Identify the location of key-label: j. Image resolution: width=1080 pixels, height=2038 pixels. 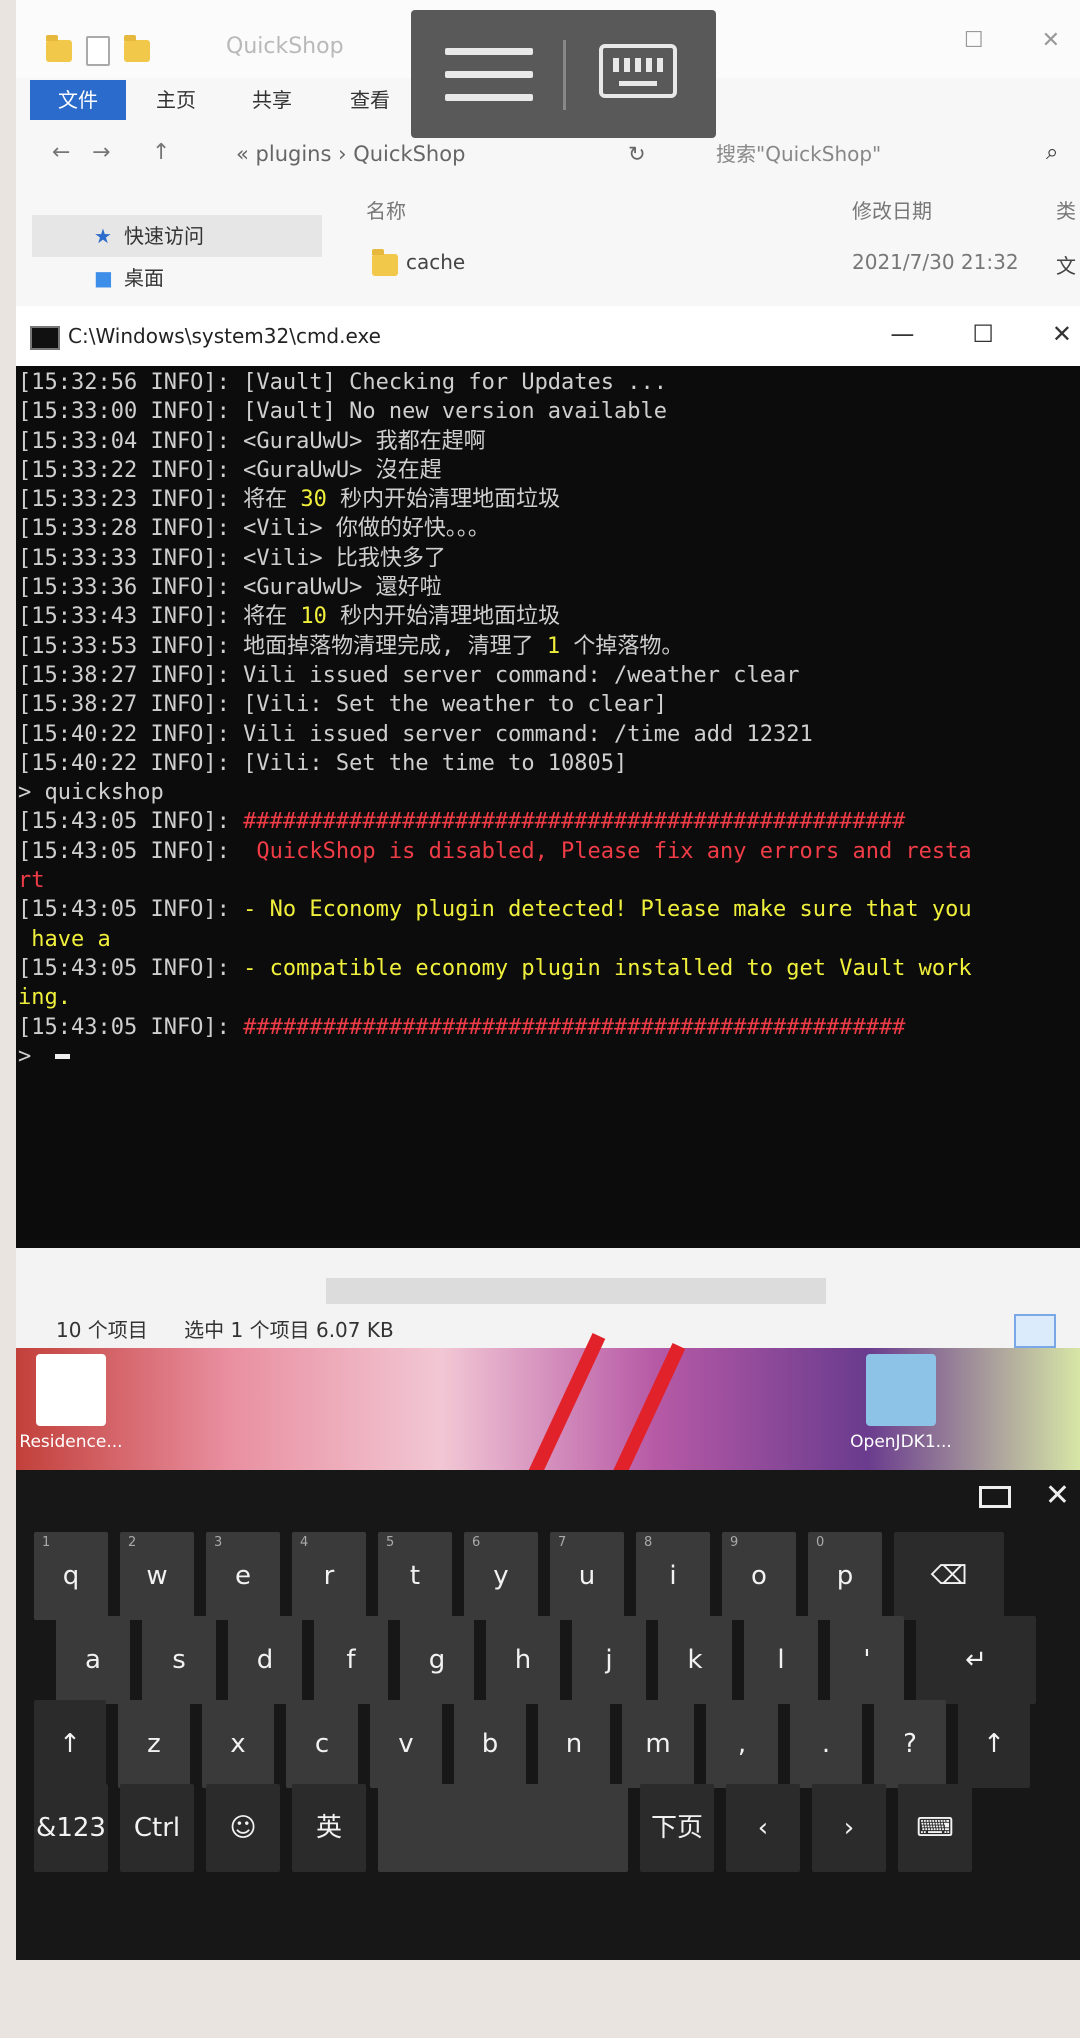
(609, 1660).